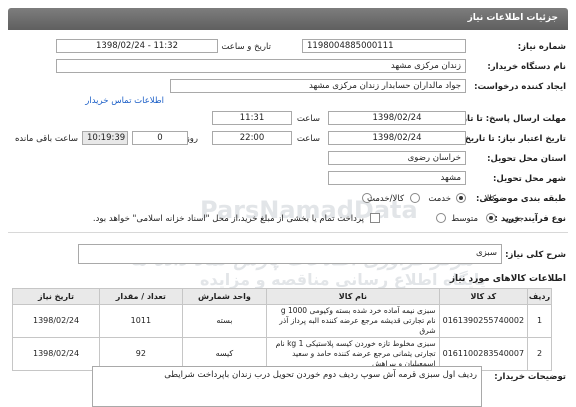  Describe the element at coordinates (397, 138) in the screenshot. I see `validity-date-field: 1398/02/24` at that location.